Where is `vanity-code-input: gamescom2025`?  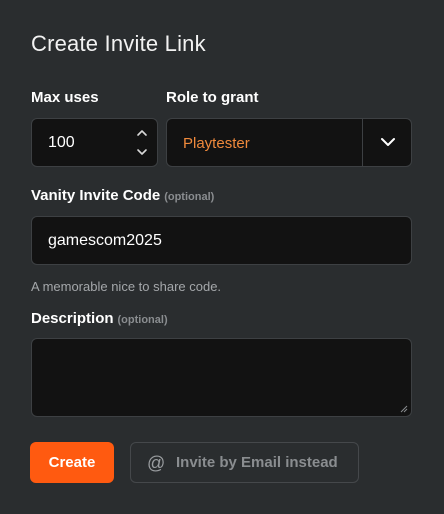 vanity-code-input: gamescom2025 is located at coordinates (221, 240).